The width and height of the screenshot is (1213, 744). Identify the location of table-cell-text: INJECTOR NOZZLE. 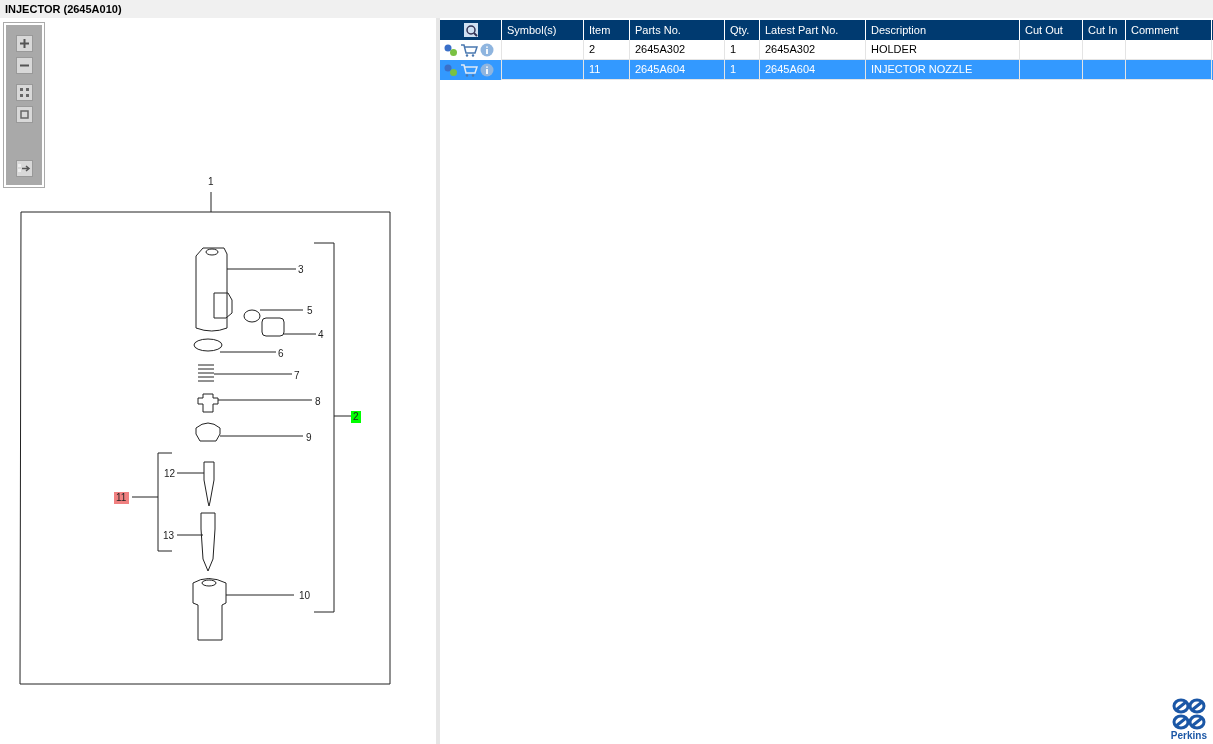
(922, 70).